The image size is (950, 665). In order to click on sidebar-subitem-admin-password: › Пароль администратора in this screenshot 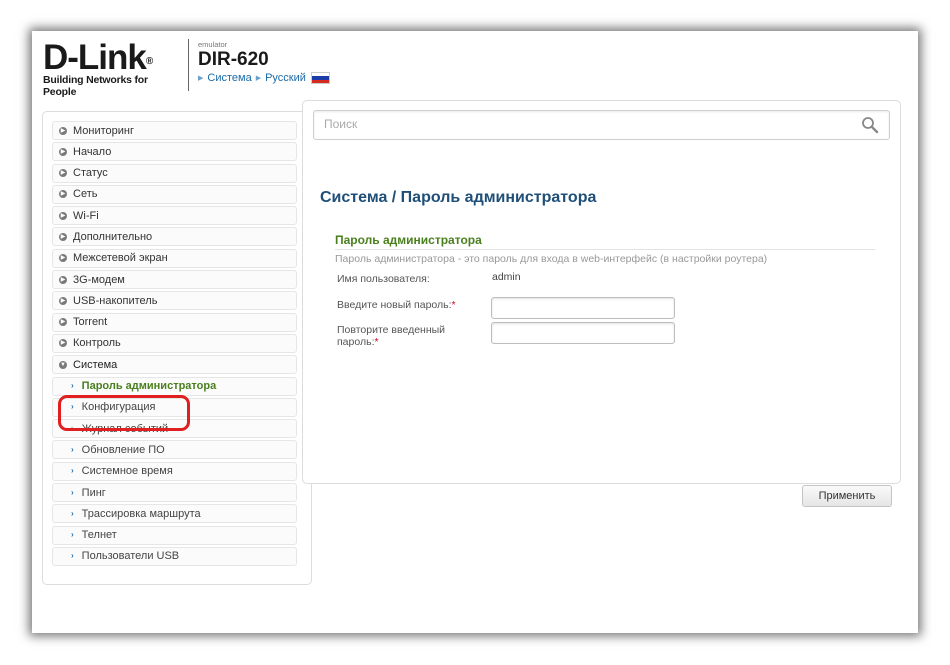, I will do `click(174, 386)`.